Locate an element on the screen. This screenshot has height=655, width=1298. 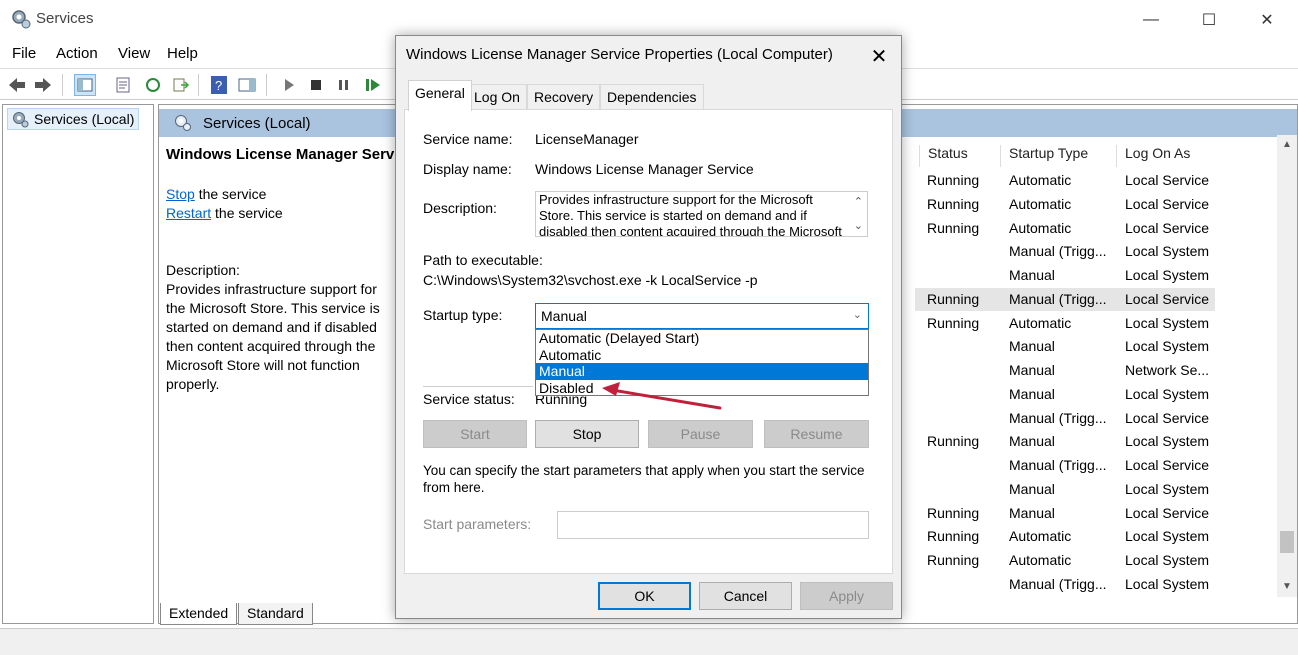
help-icon: ? is located at coordinates (219, 85).